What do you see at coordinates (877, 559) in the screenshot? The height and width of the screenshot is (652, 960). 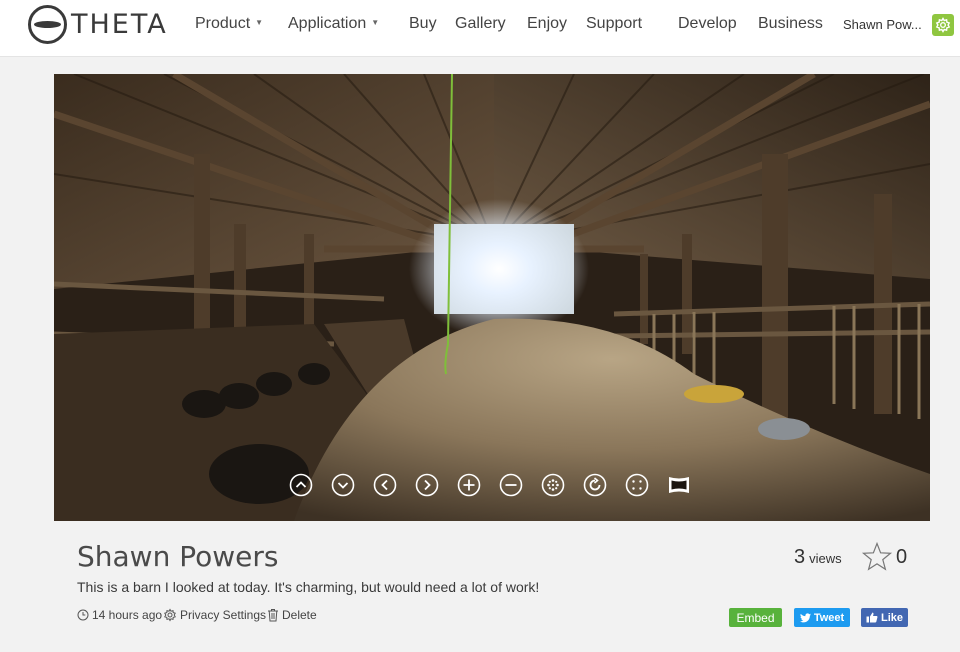 I see `star-icon` at bounding box center [877, 559].